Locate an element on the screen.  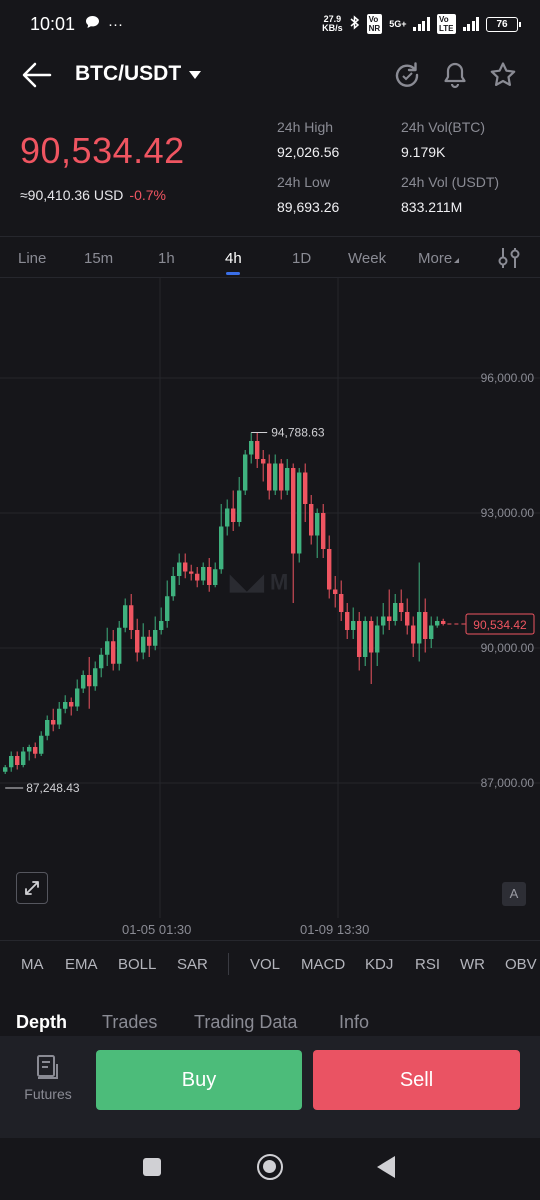
battery-icon: 76 is located at coordinates (503, 24).